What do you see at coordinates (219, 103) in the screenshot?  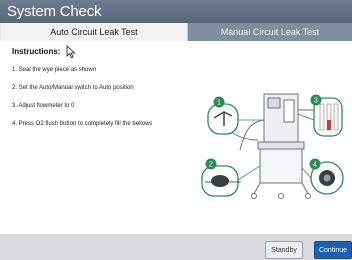 I see `callout-number-1: 1` at bounding box center [219, 103].